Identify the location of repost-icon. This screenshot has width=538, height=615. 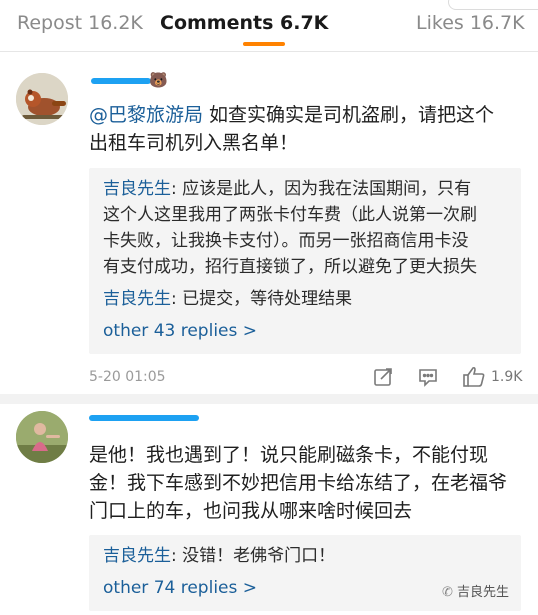
(383, 379).